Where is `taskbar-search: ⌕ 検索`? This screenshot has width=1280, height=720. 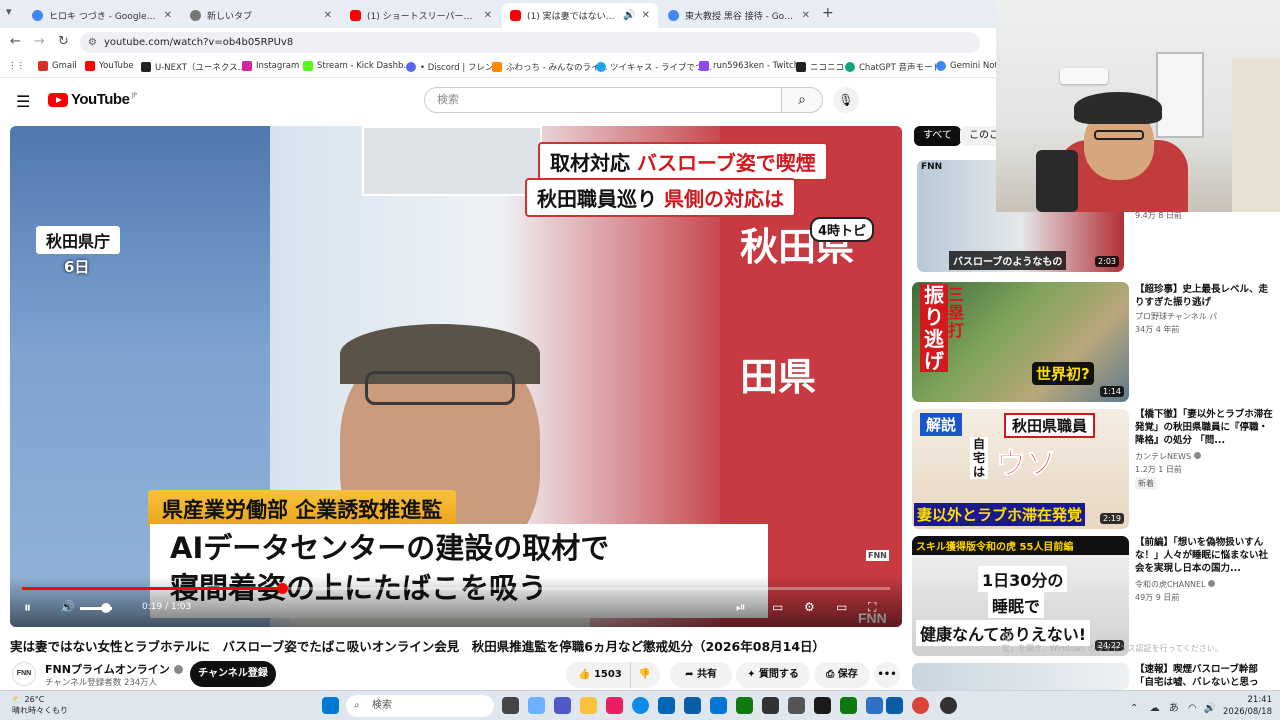 taskbar-search: ⌕ 検索 is located at coordinates (420, 706).